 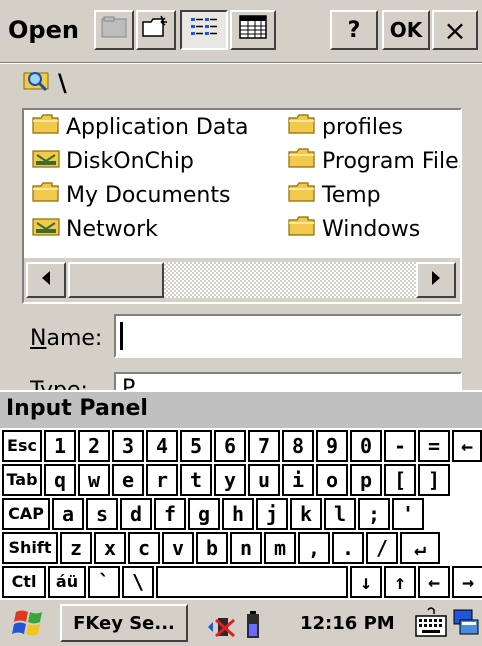 I want to click on key: f, so click(x=170, y=514).